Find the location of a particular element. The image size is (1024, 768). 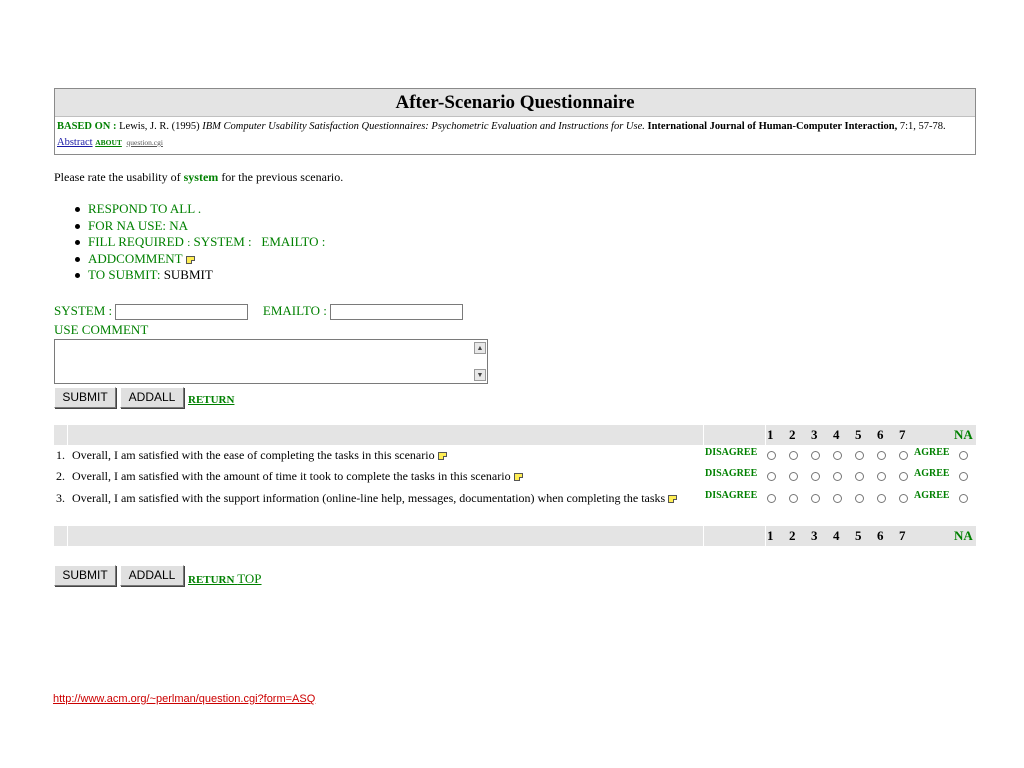

field-row: SYSTEM : EMAILTO : is located at coordinates (259, 311).